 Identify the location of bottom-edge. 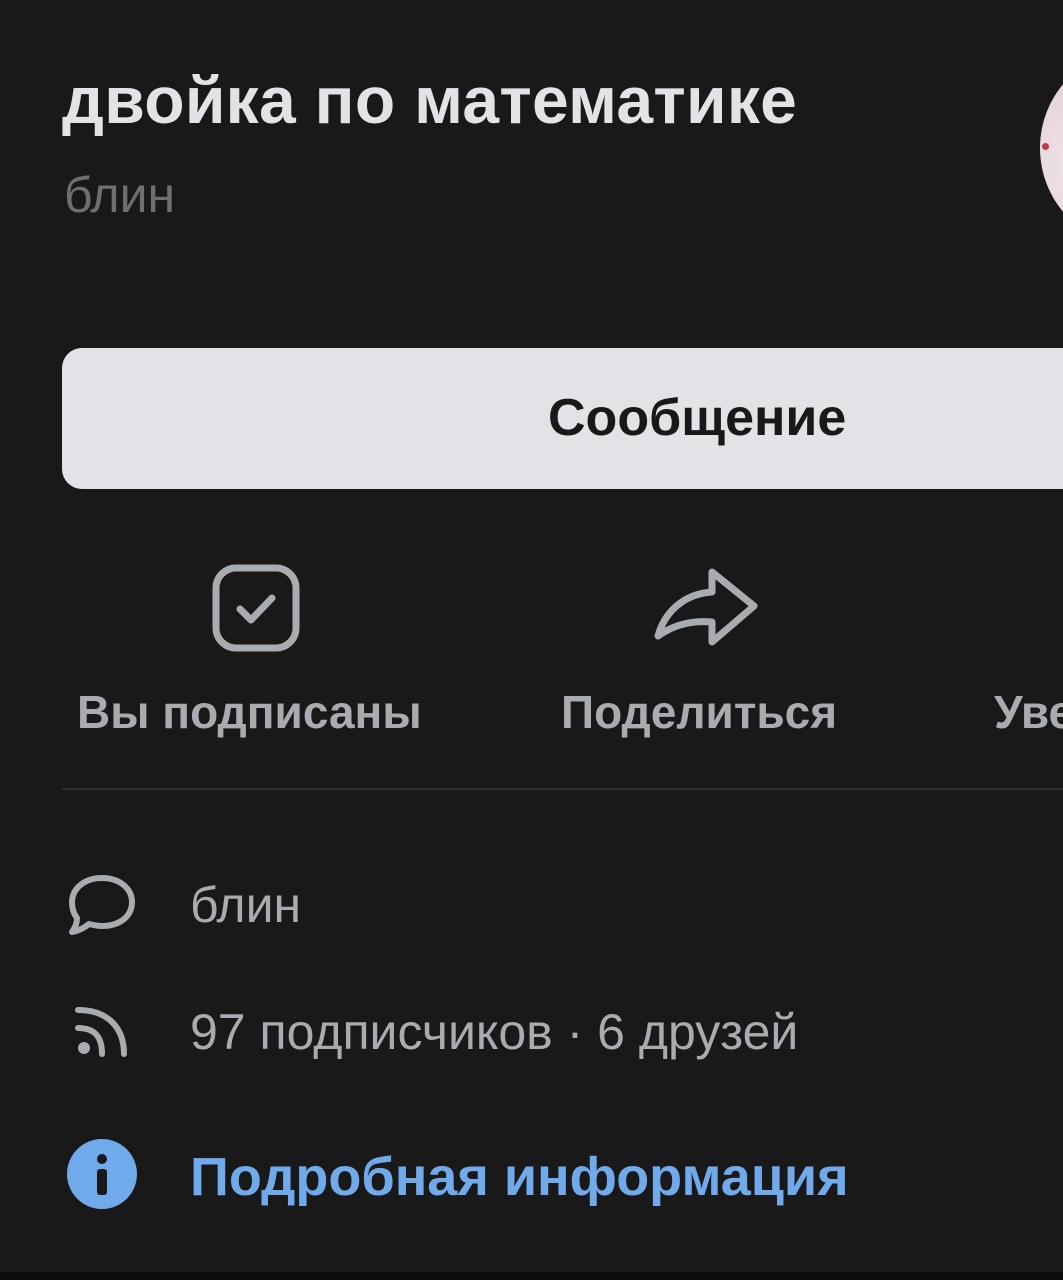
(531, 1276).